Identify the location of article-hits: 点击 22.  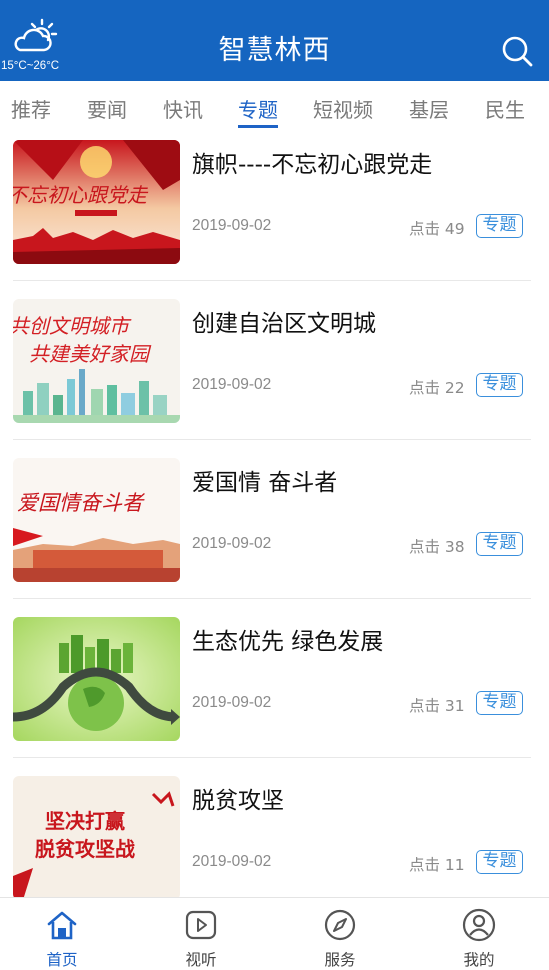
(437, 388).